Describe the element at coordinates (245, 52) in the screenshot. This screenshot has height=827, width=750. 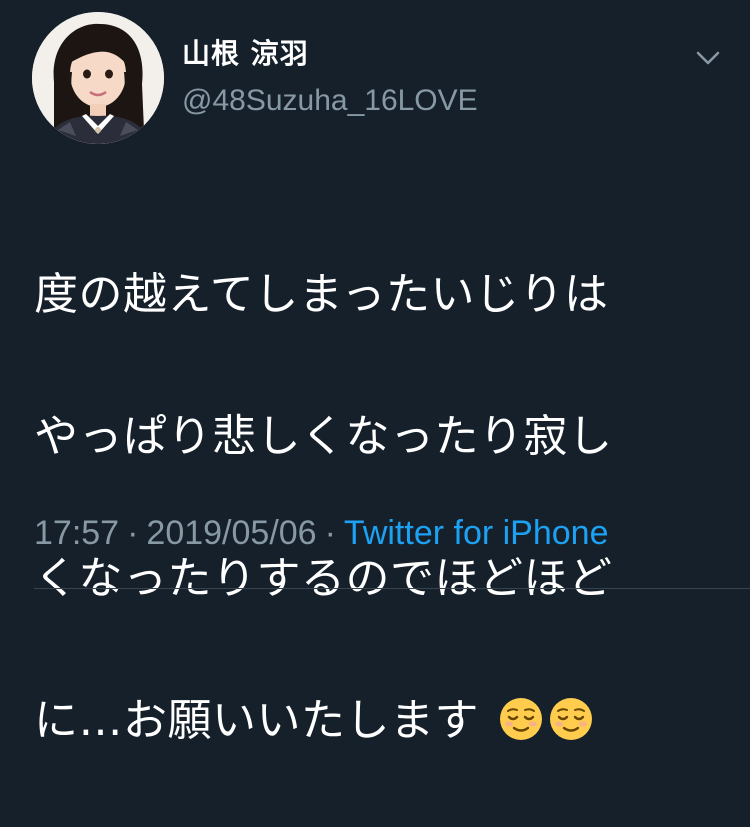
I see `author-display-name: 山根 涼羽` at that location.